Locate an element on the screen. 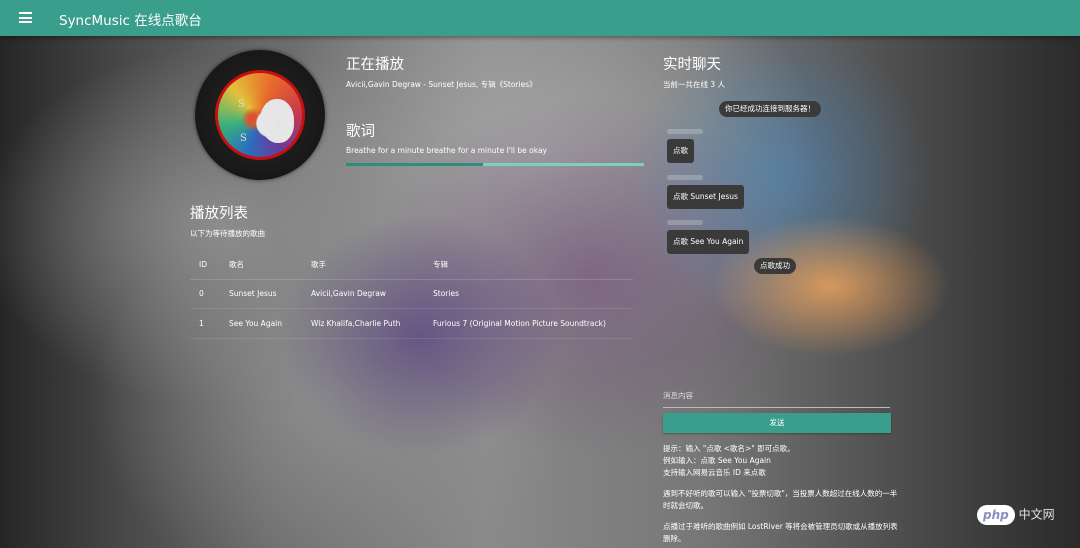 This screenshot has width=1080, height=548. cell-id: 1 is located at coordinates (201, 323).